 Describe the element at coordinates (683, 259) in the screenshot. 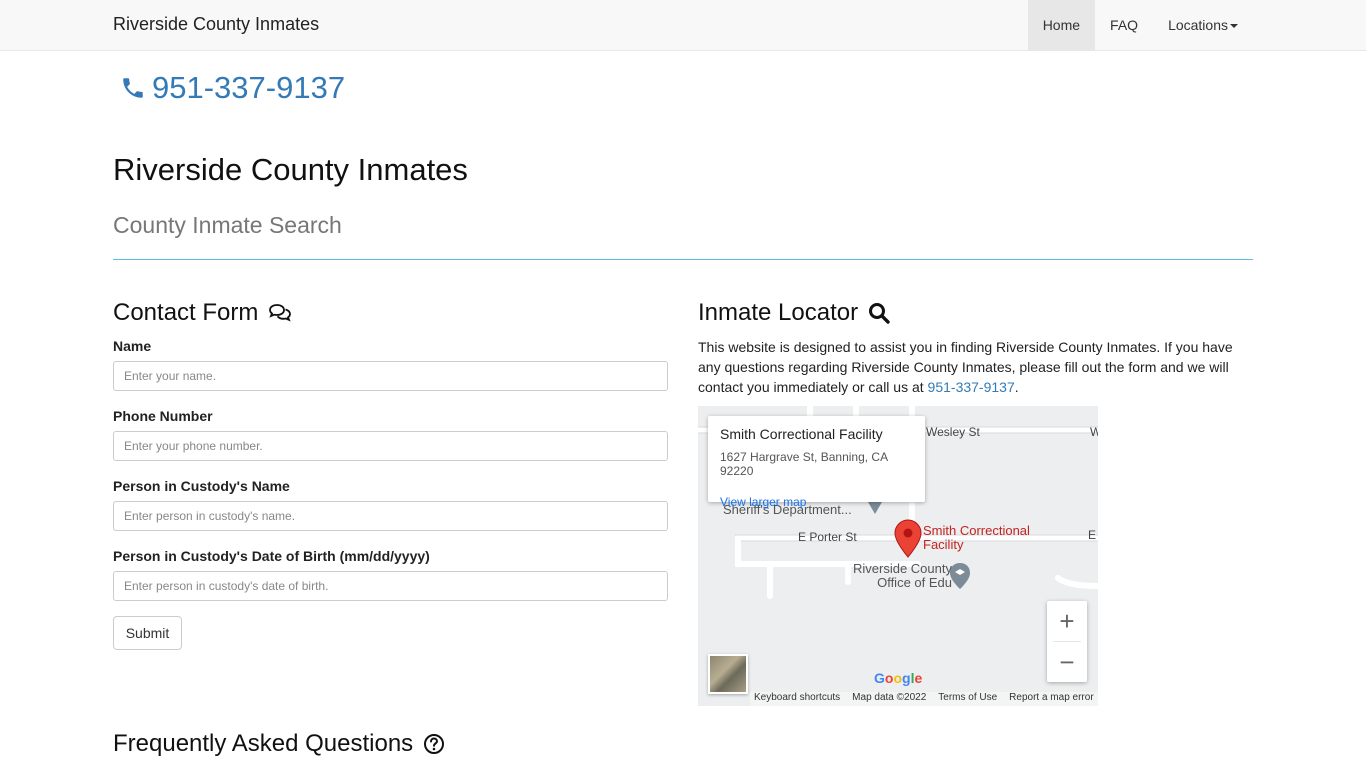

I see `divider` at that location.